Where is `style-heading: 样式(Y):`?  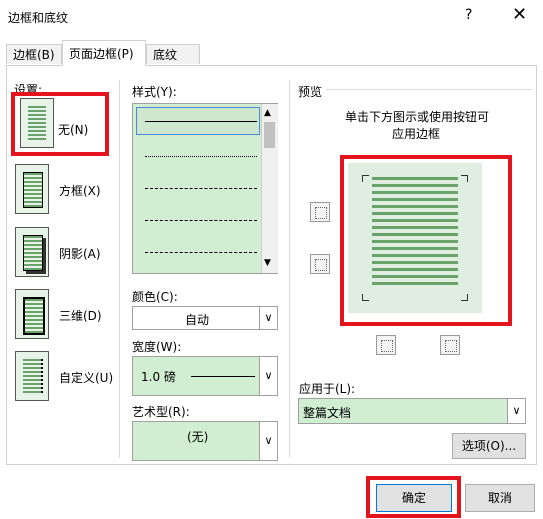
style-heading: 样式(Y): is located at coordinates (154, 92).